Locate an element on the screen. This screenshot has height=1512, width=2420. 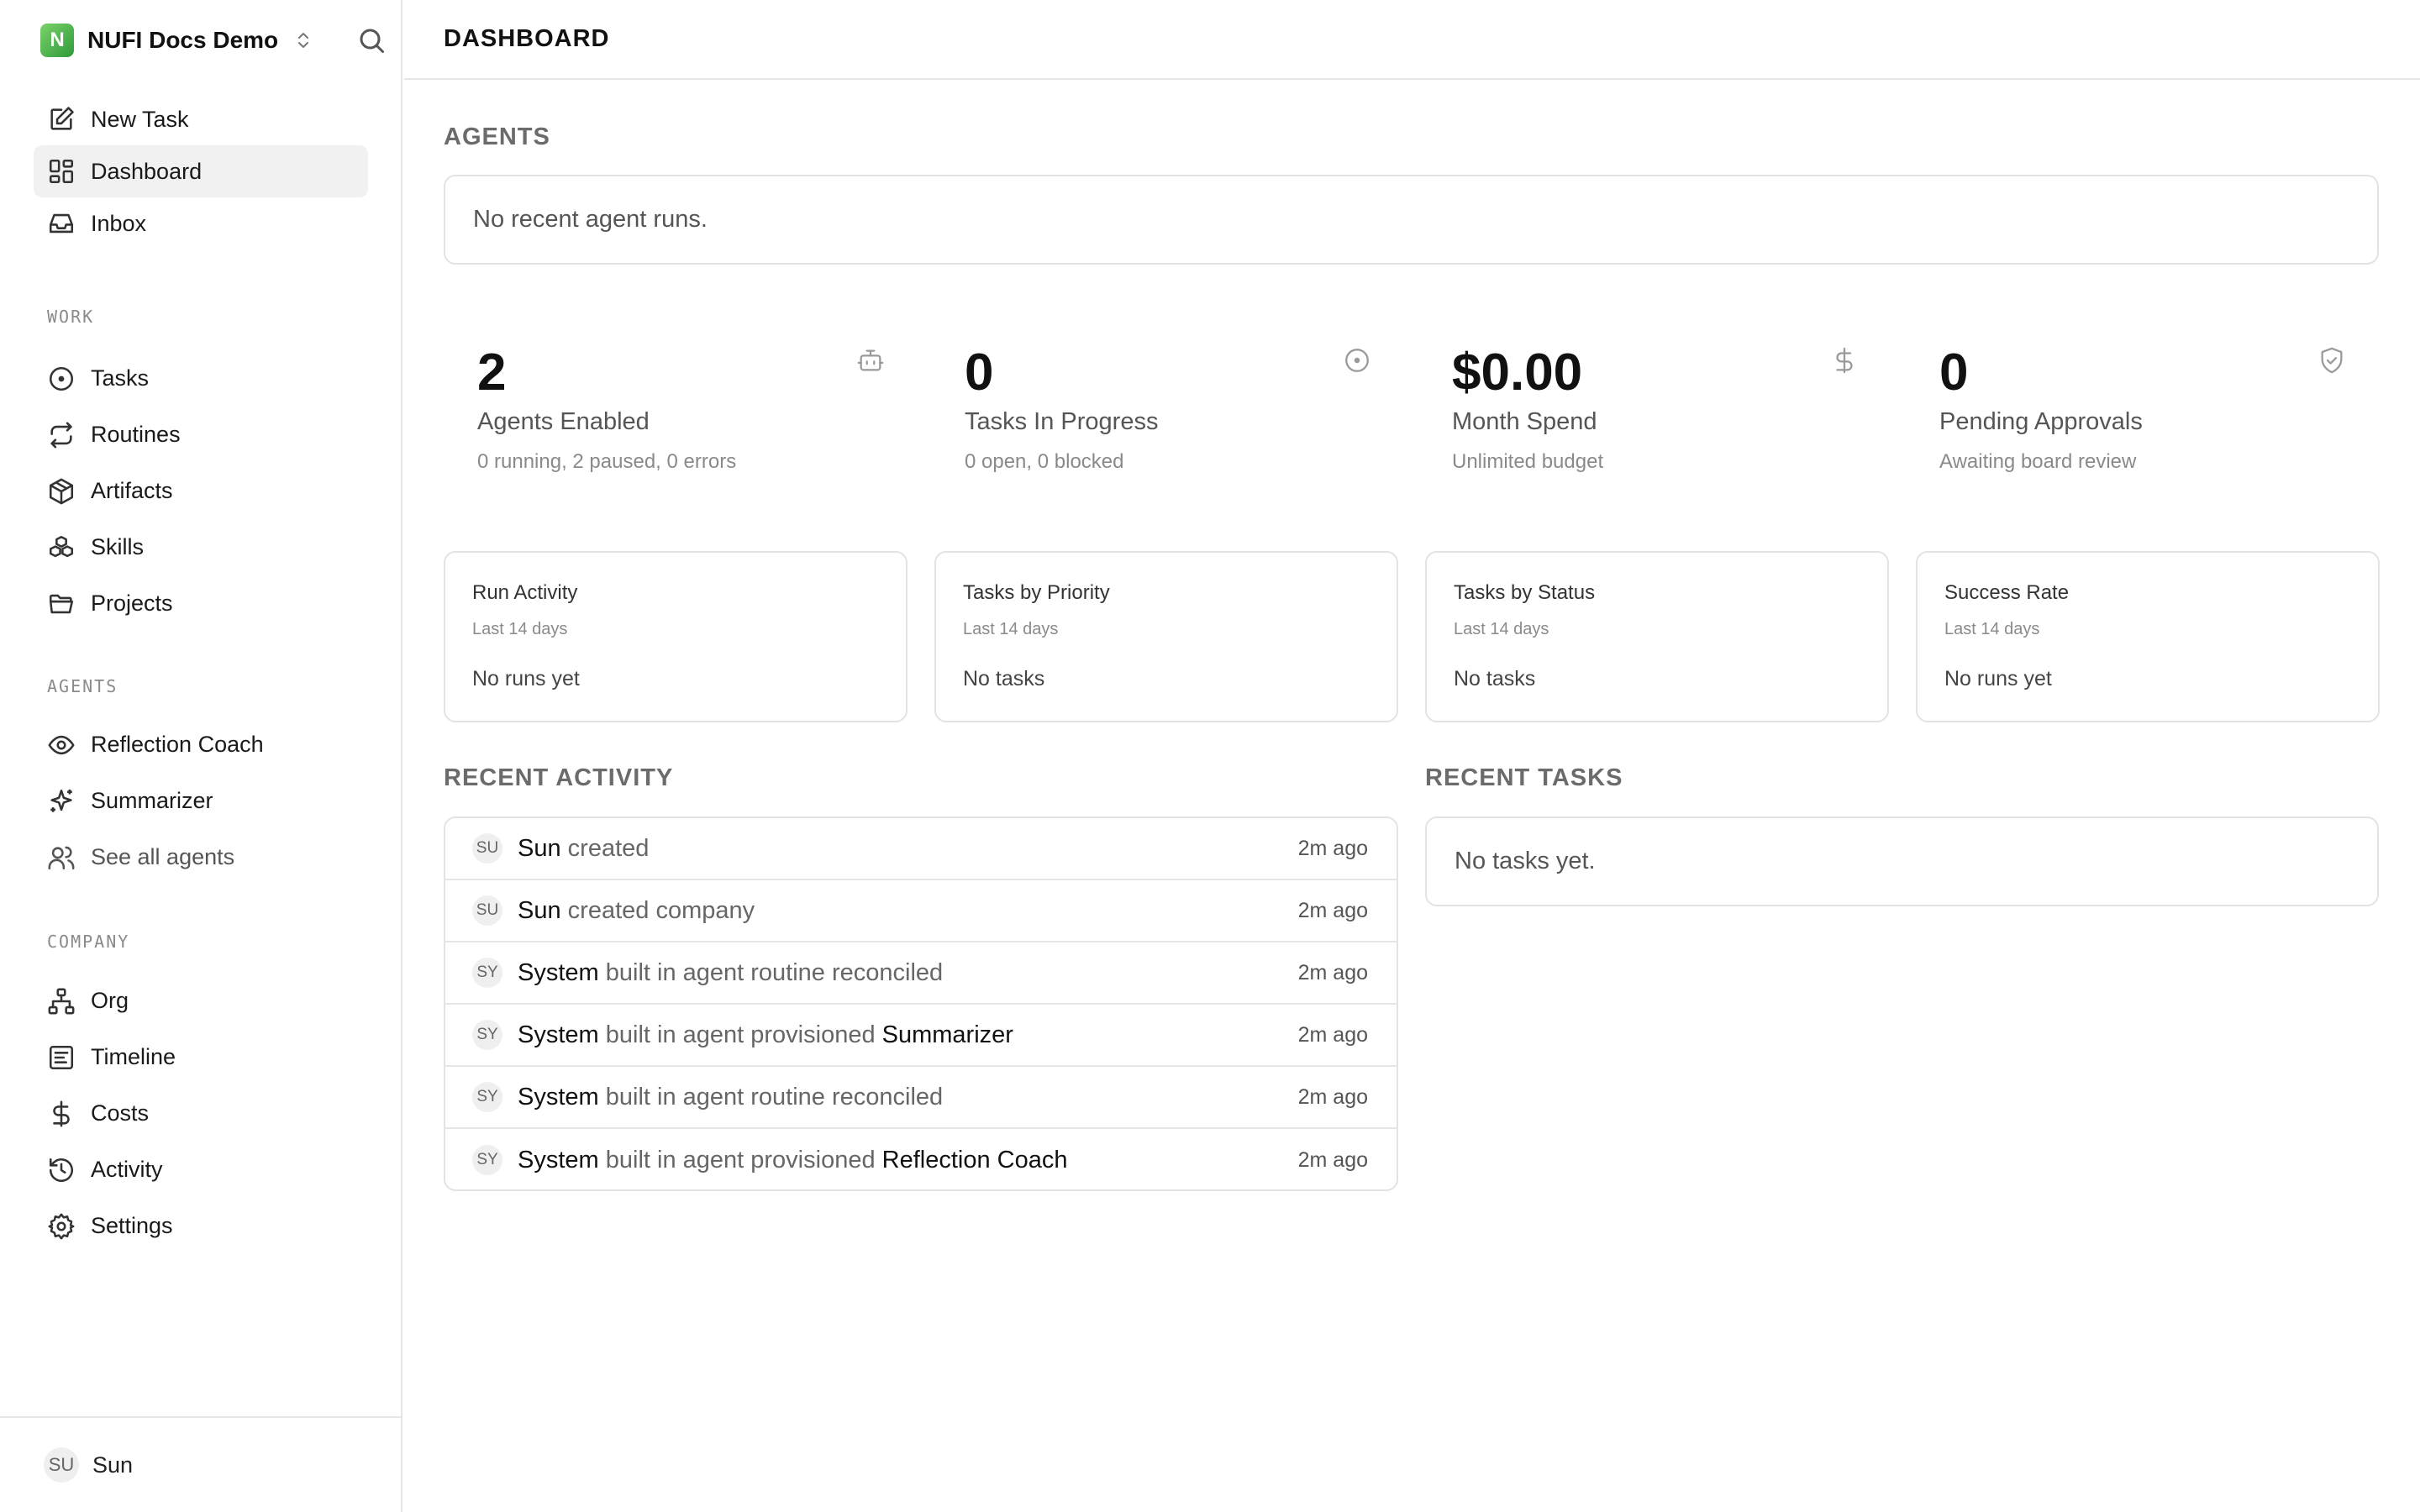
primary-nav: New Task Dashboard Inbox is located at coordinates (201, 171).